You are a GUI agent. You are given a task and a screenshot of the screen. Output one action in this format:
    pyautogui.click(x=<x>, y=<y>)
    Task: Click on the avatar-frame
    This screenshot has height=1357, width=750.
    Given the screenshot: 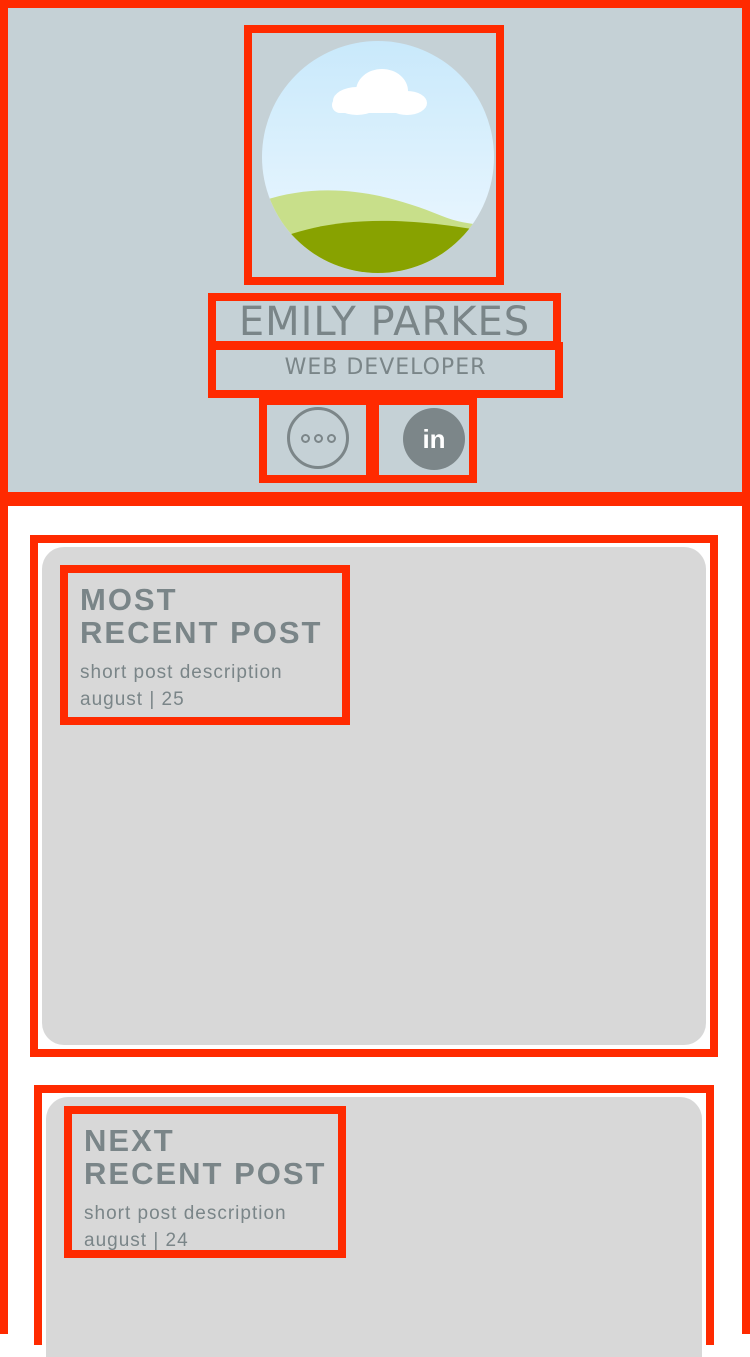 What is the action you would take?
    pyautogui.click(x=374, y=155)
    